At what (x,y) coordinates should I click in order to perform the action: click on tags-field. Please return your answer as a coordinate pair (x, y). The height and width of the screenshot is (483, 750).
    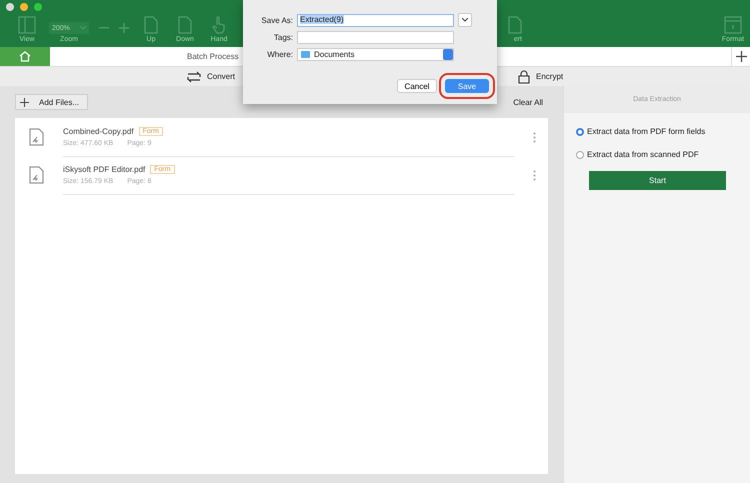
    Looking at the image, I should click on (375, 37).